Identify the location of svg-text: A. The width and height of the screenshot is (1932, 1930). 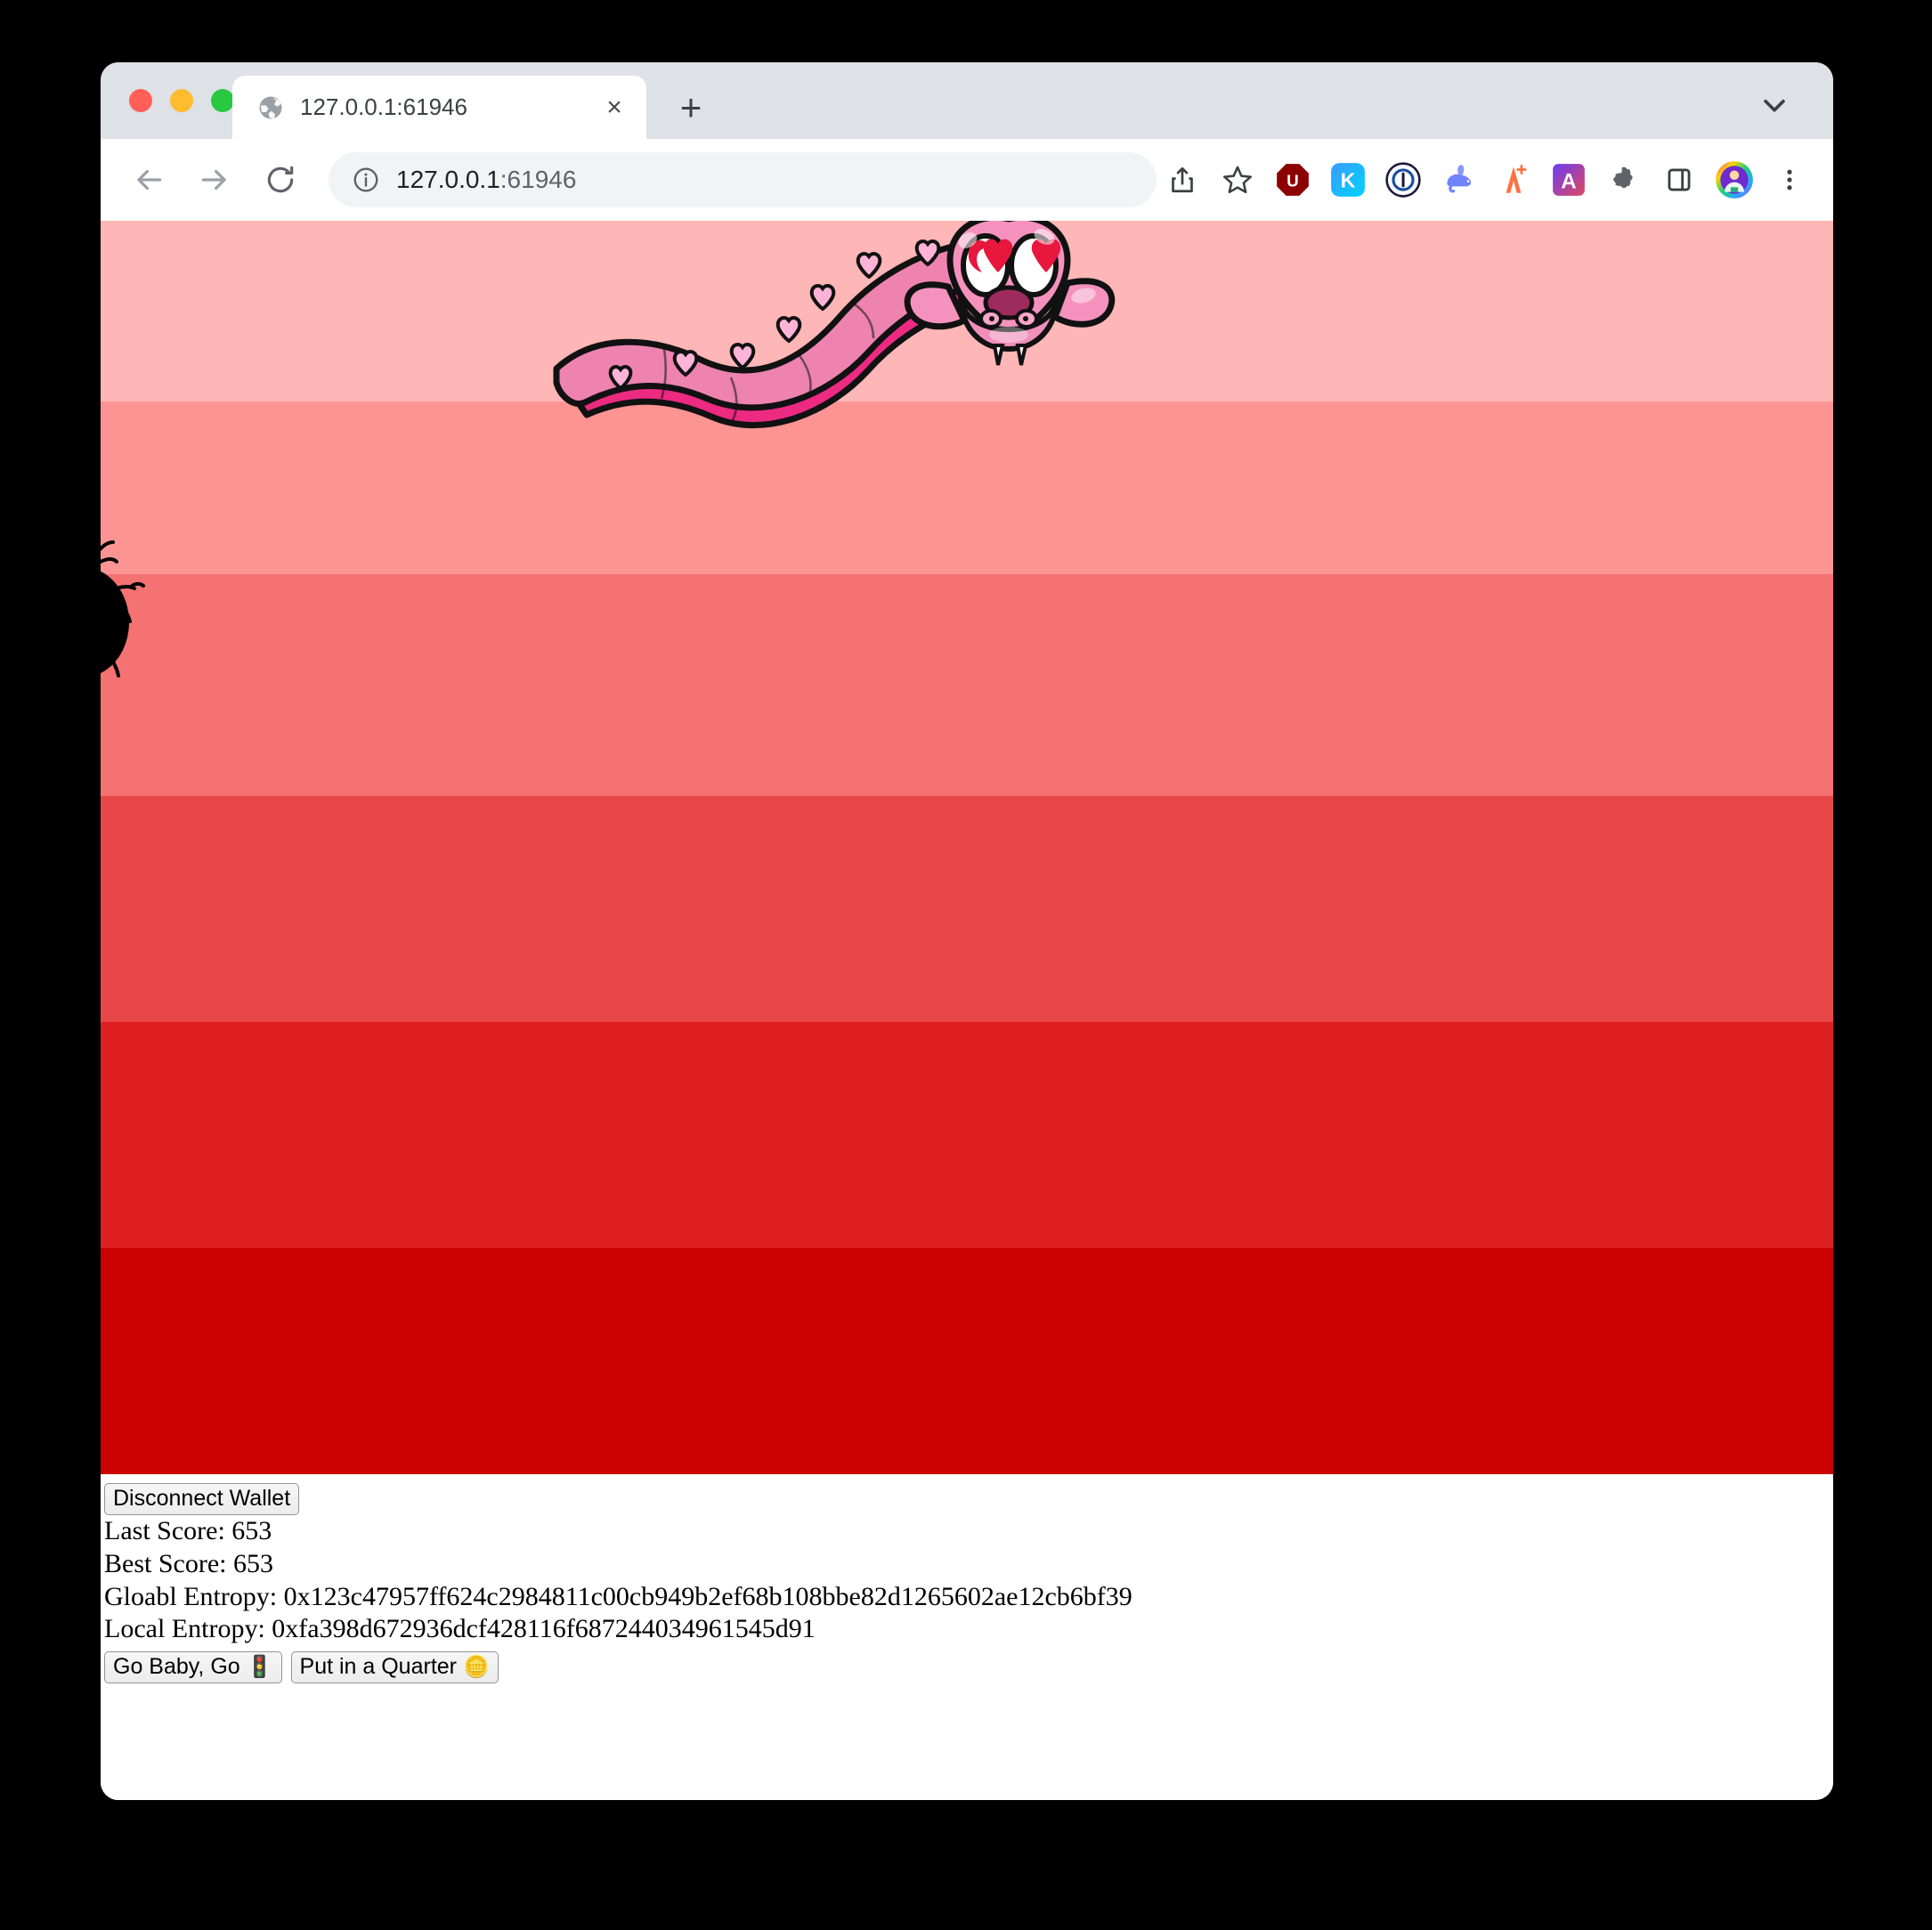
(1569, 181).